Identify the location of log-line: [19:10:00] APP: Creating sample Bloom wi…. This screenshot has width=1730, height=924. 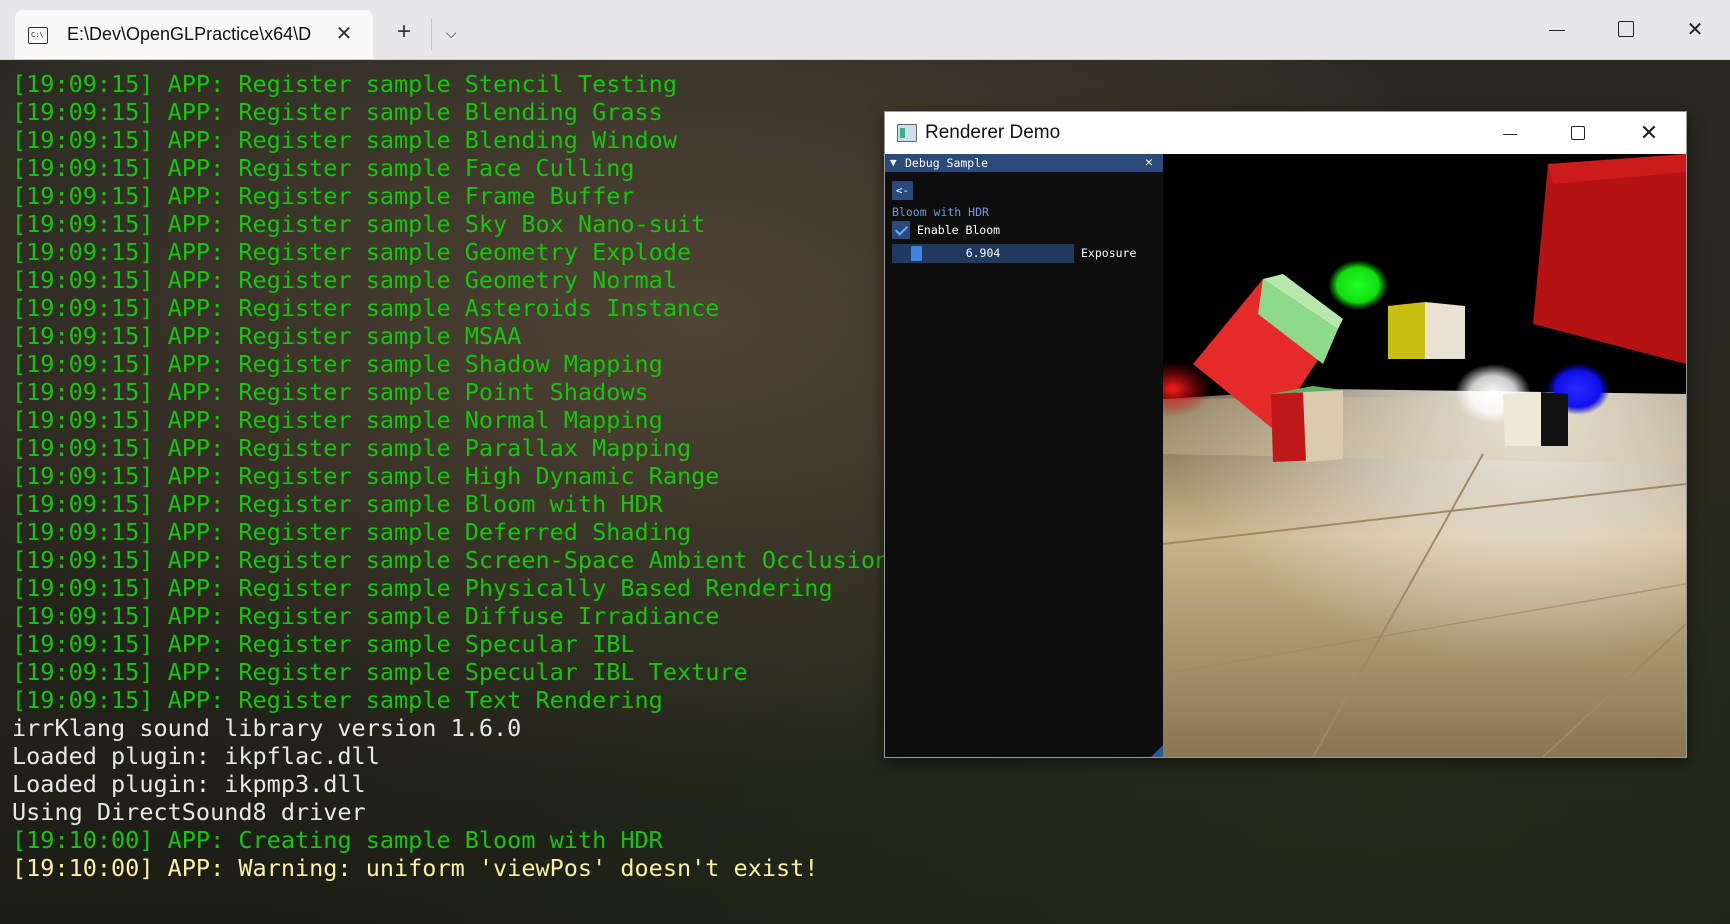
(337, 840).